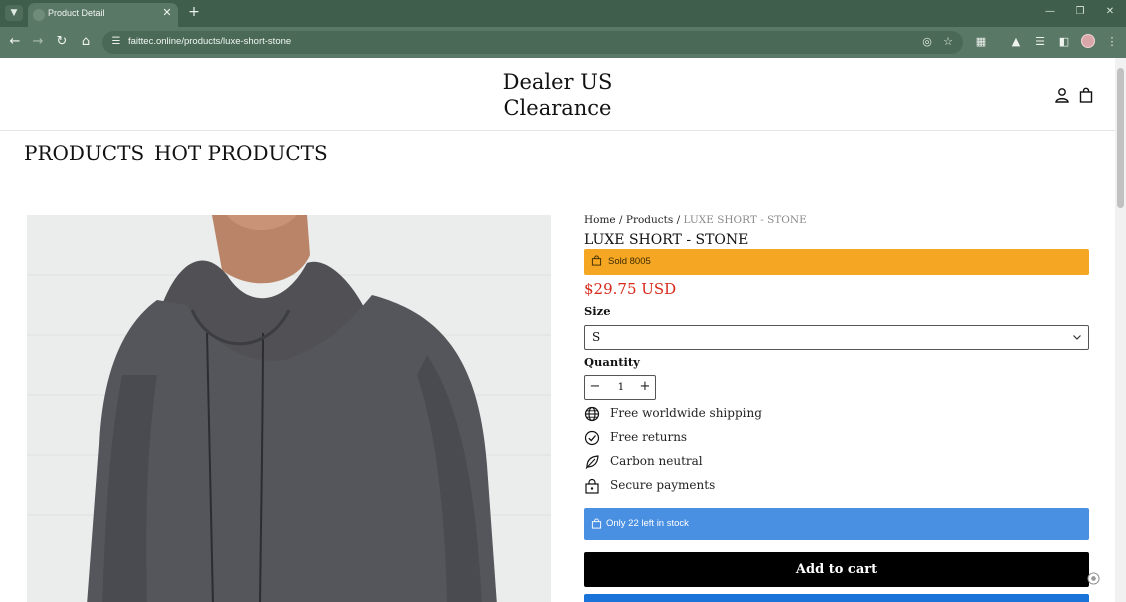 The image size is (1126, 602). Describe the element at coordinates (1093, 578) in the screenshot. I see `chat-widget-icon` at that location.